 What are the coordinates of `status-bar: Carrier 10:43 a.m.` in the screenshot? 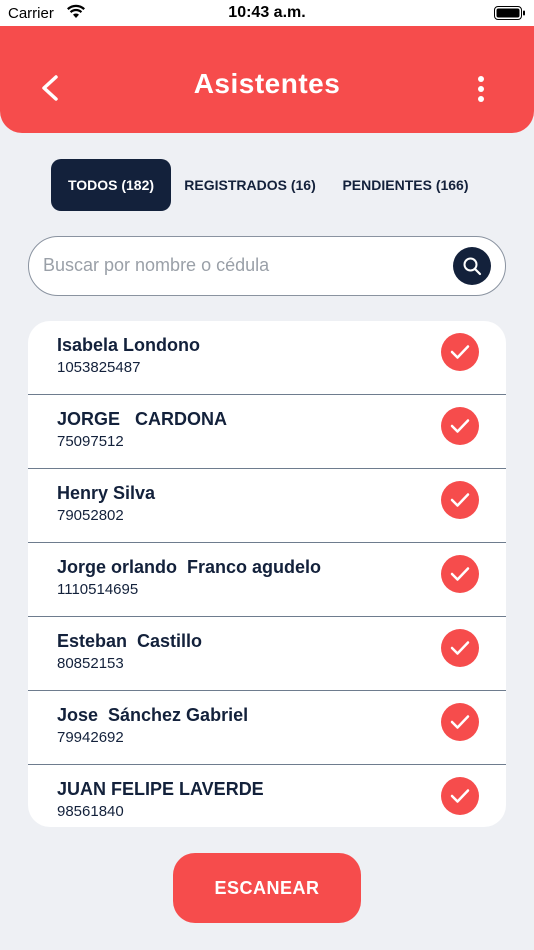 It's located at (267, 13).